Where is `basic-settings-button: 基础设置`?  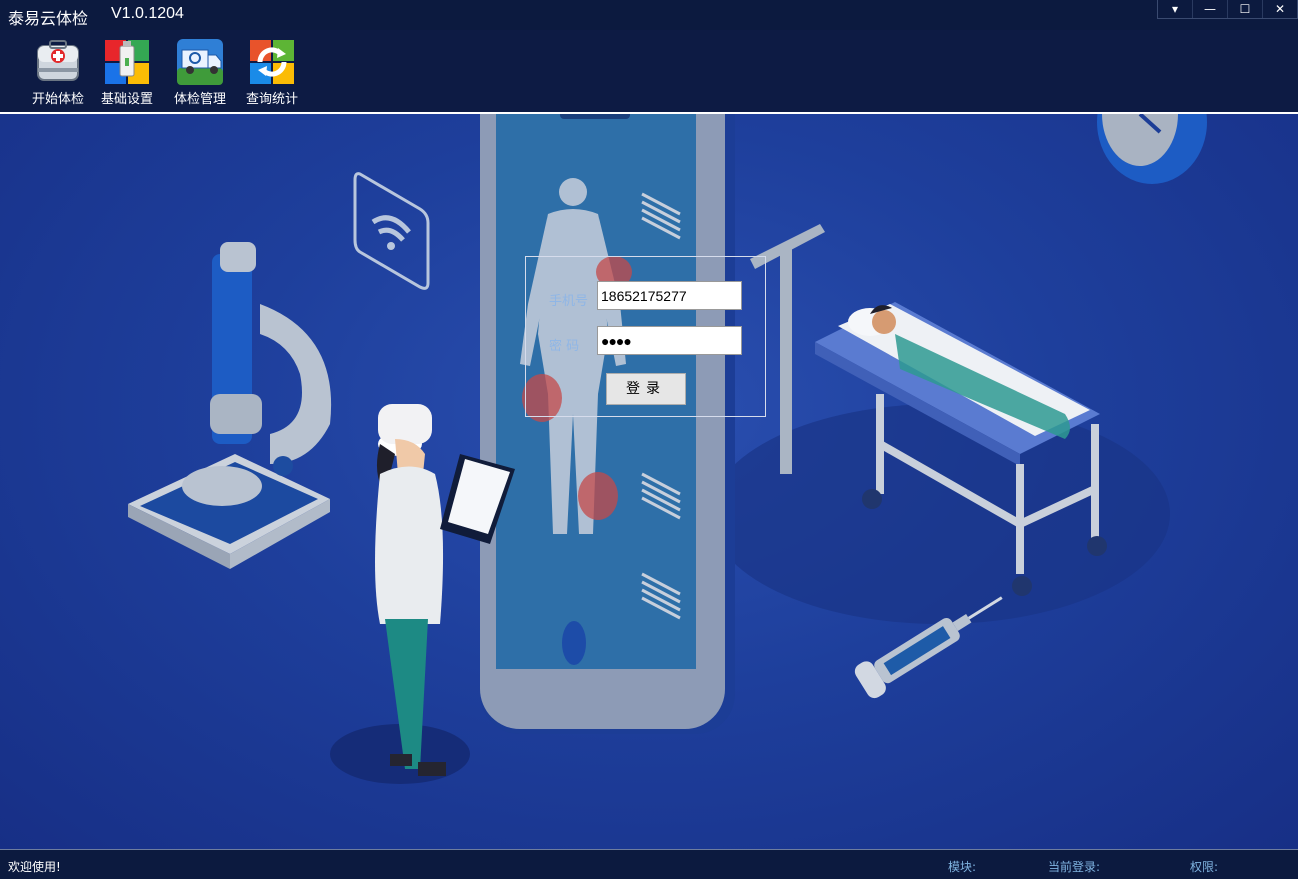
basic-settings-button: 基础设置 is located at coordinates (127, 72).